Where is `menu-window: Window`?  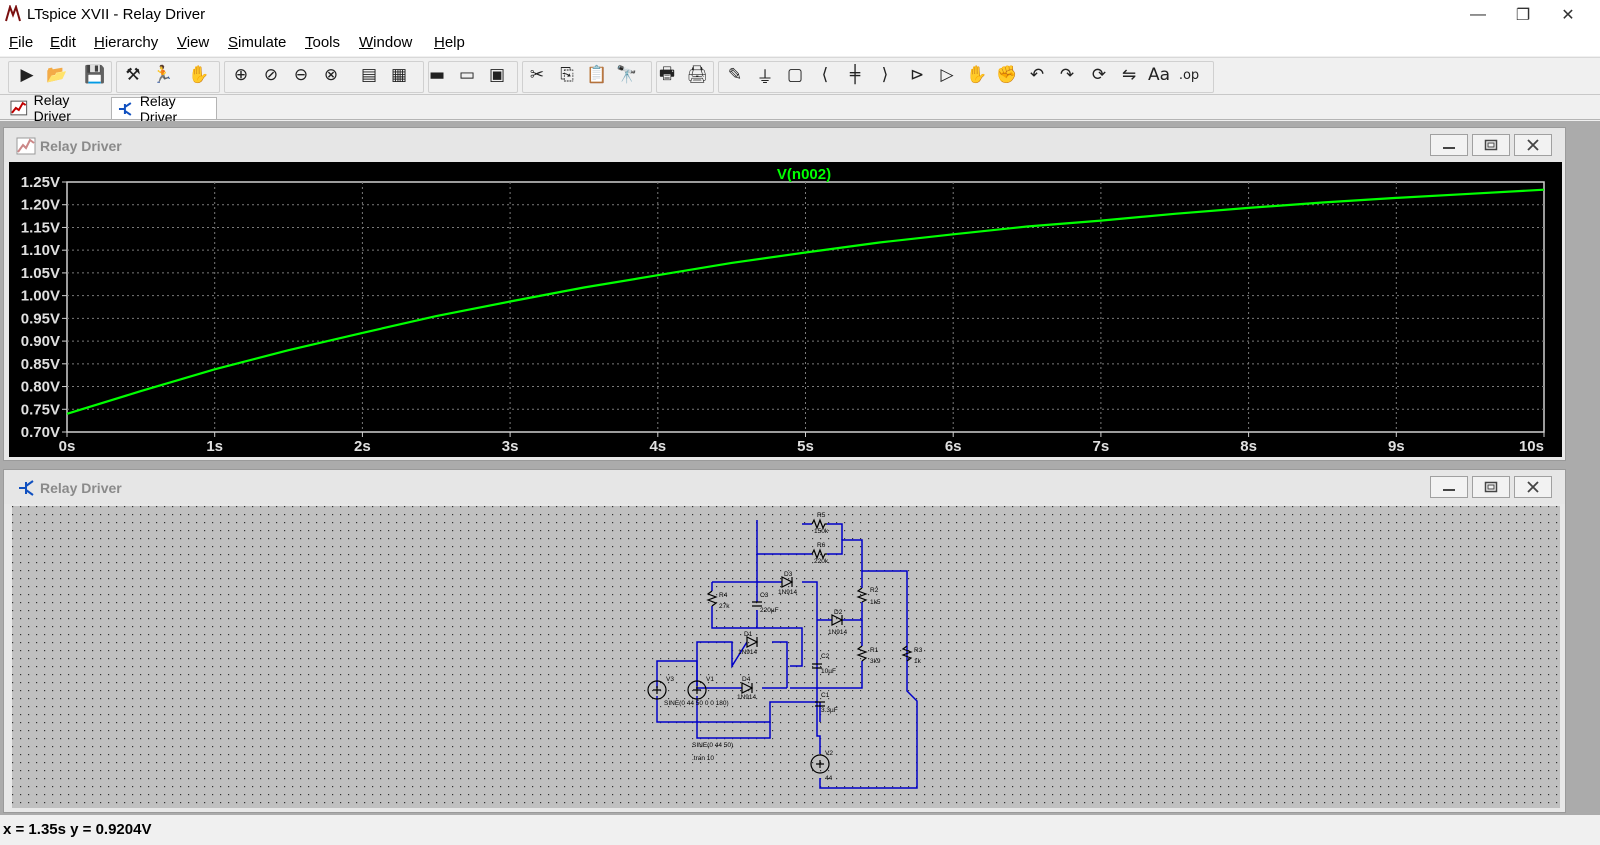 menu-window: Window is located at coordinates (385, 42).